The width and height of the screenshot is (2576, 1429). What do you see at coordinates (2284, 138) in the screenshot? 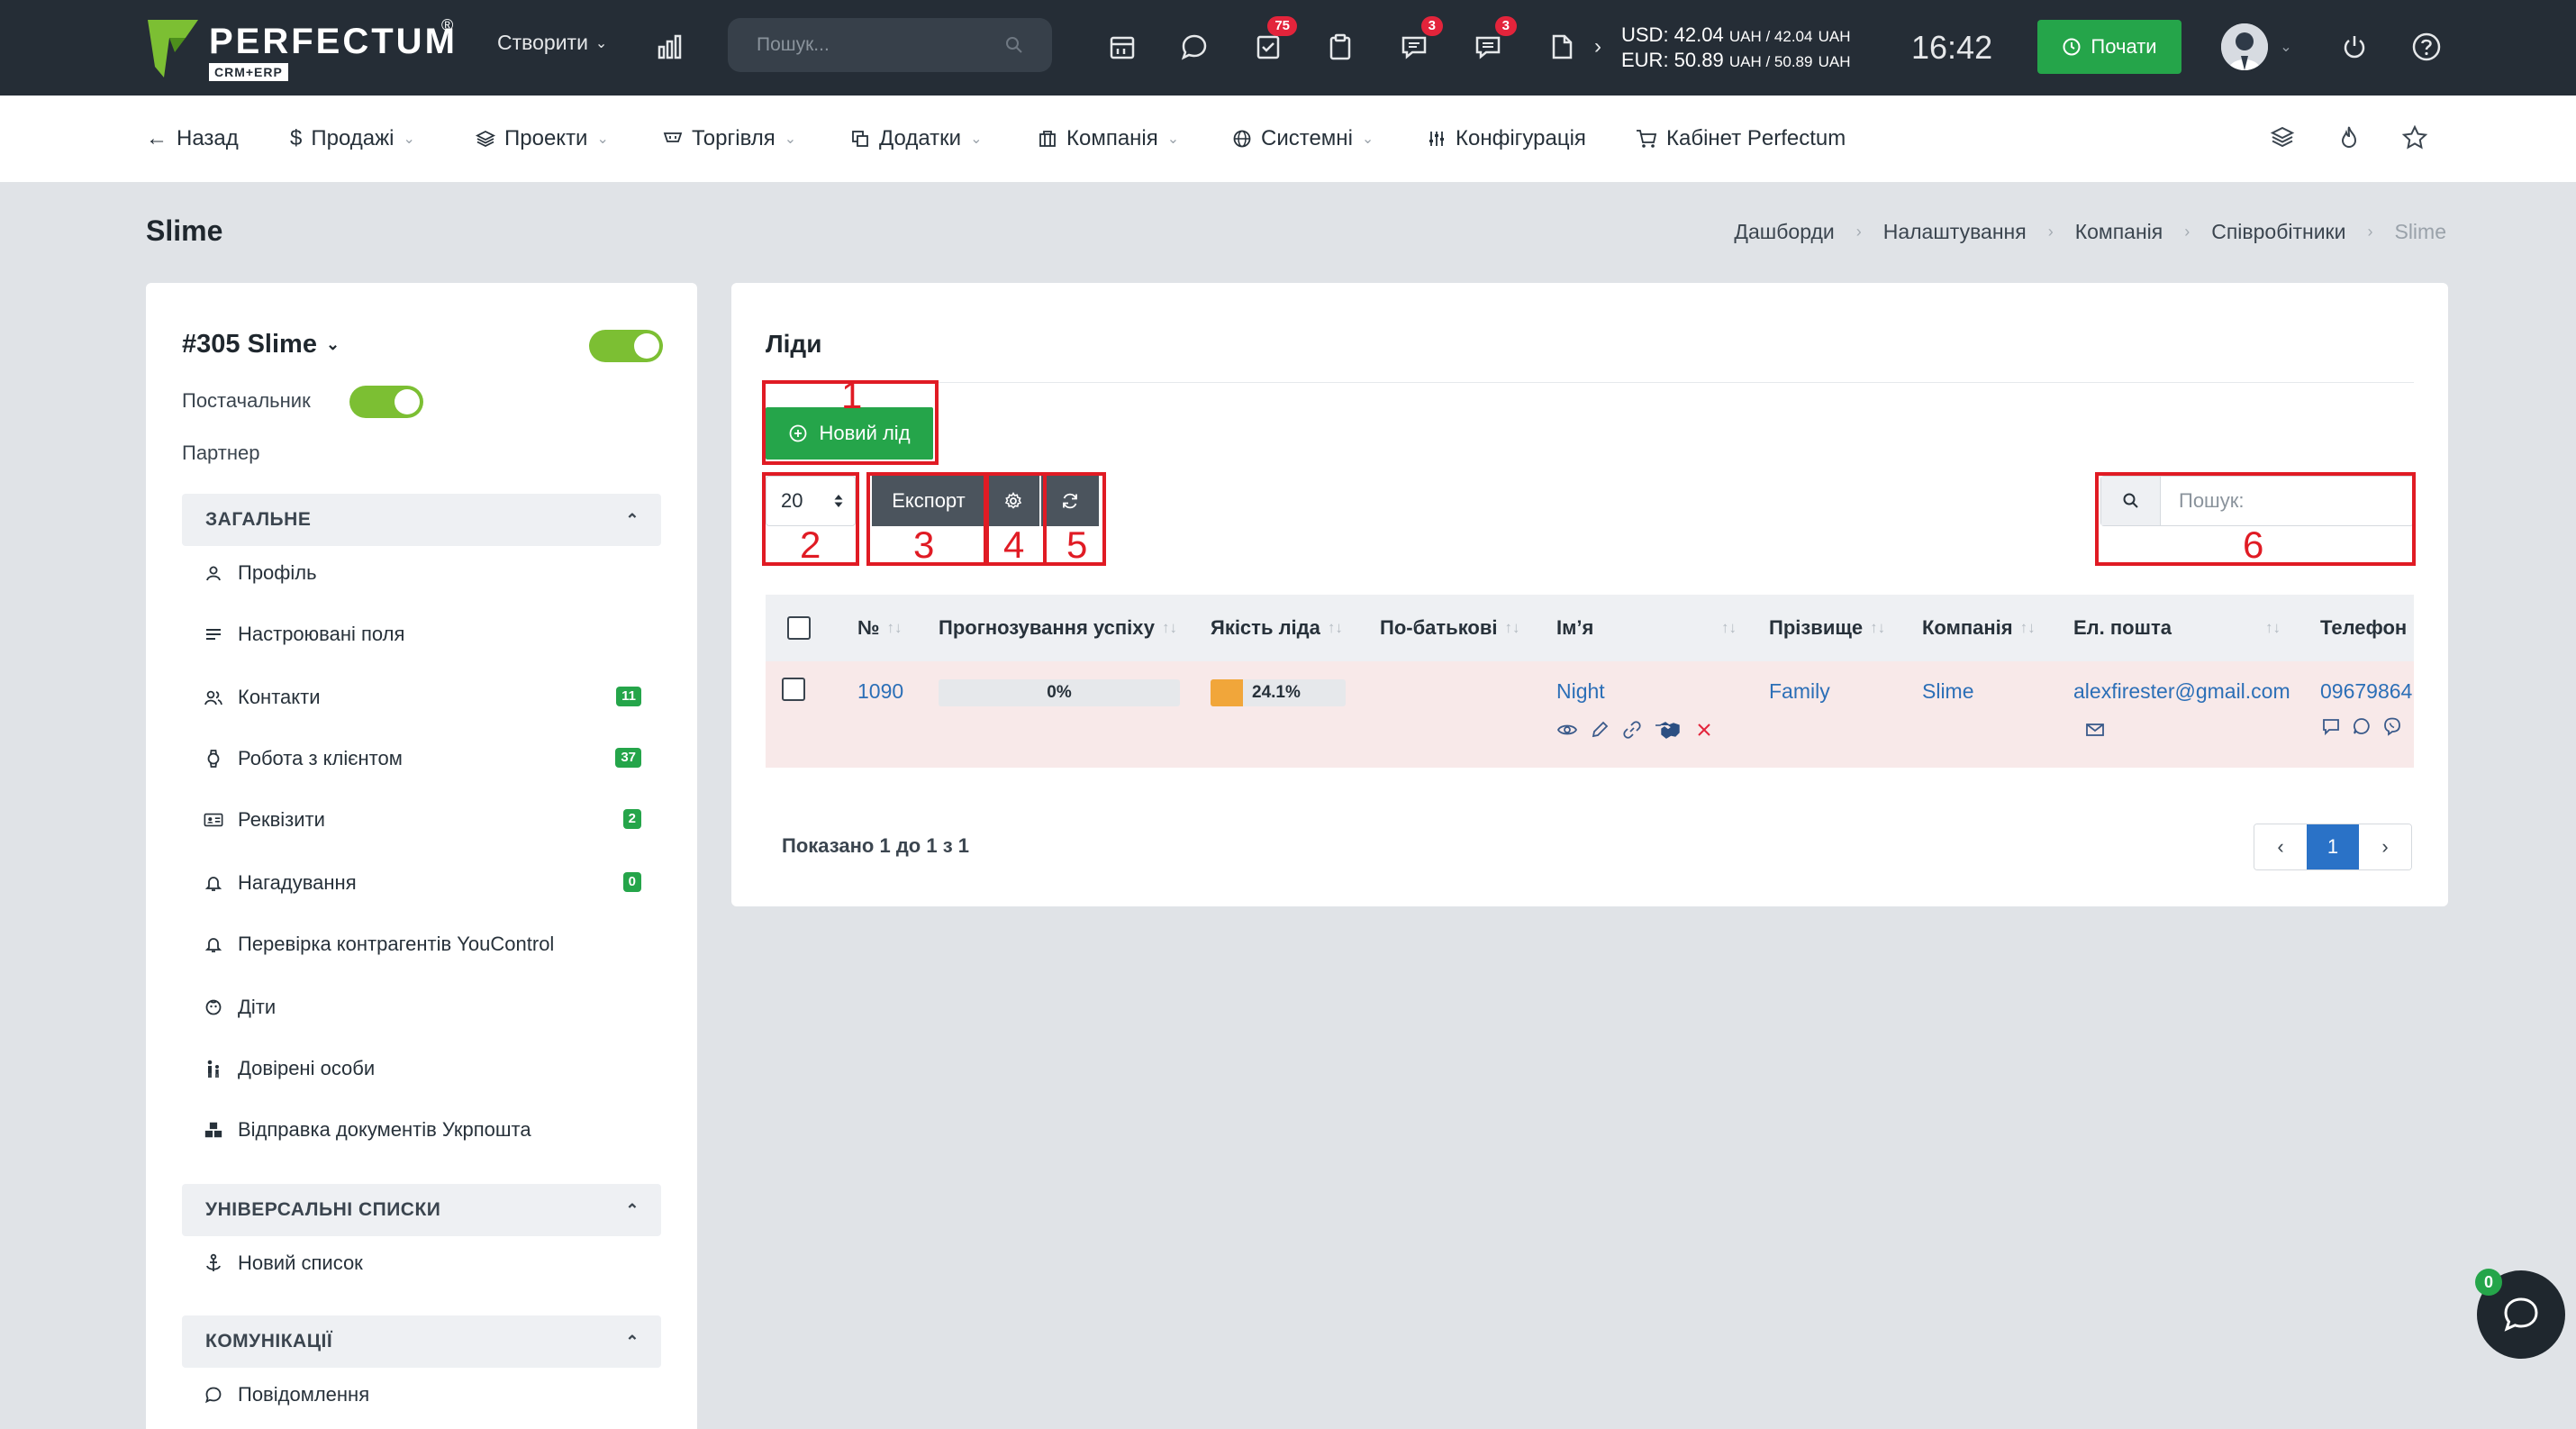
I see `layers-icon` at bounding box center [2284, 138].